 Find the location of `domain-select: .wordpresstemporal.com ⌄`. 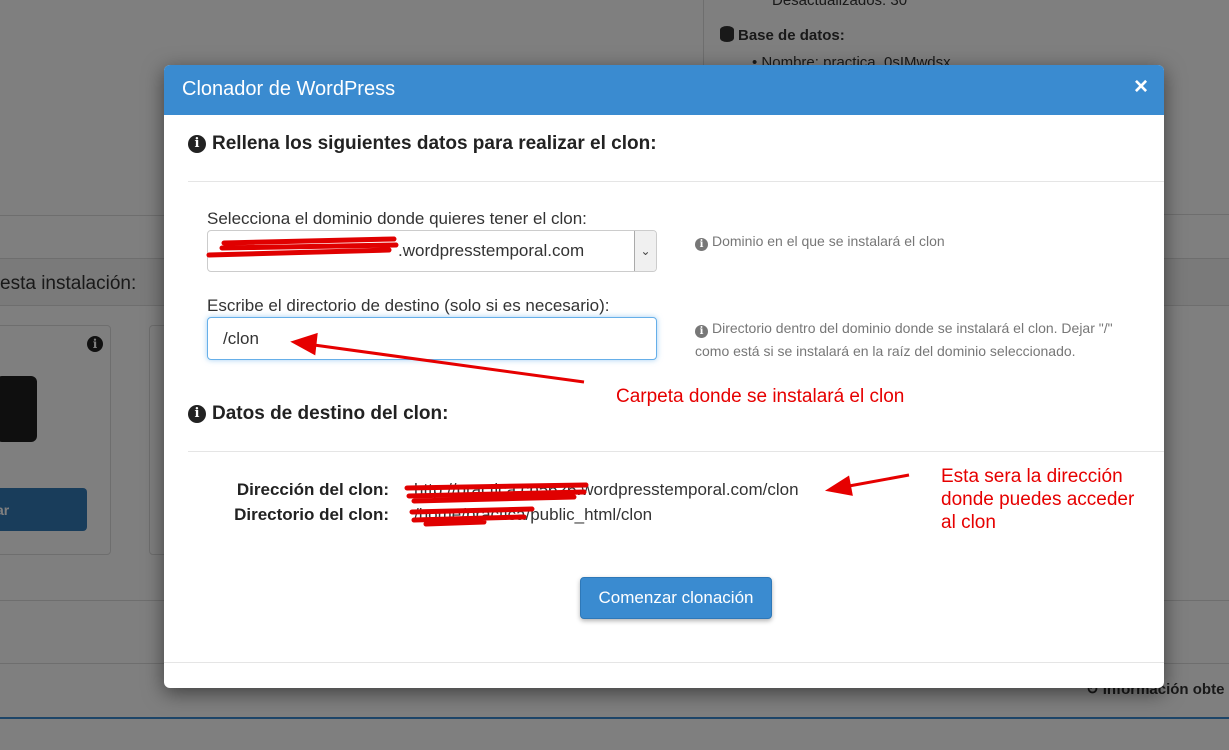

domain-select: .wordpresstemporal.com ⌄ is located at coordinates (432, 251).